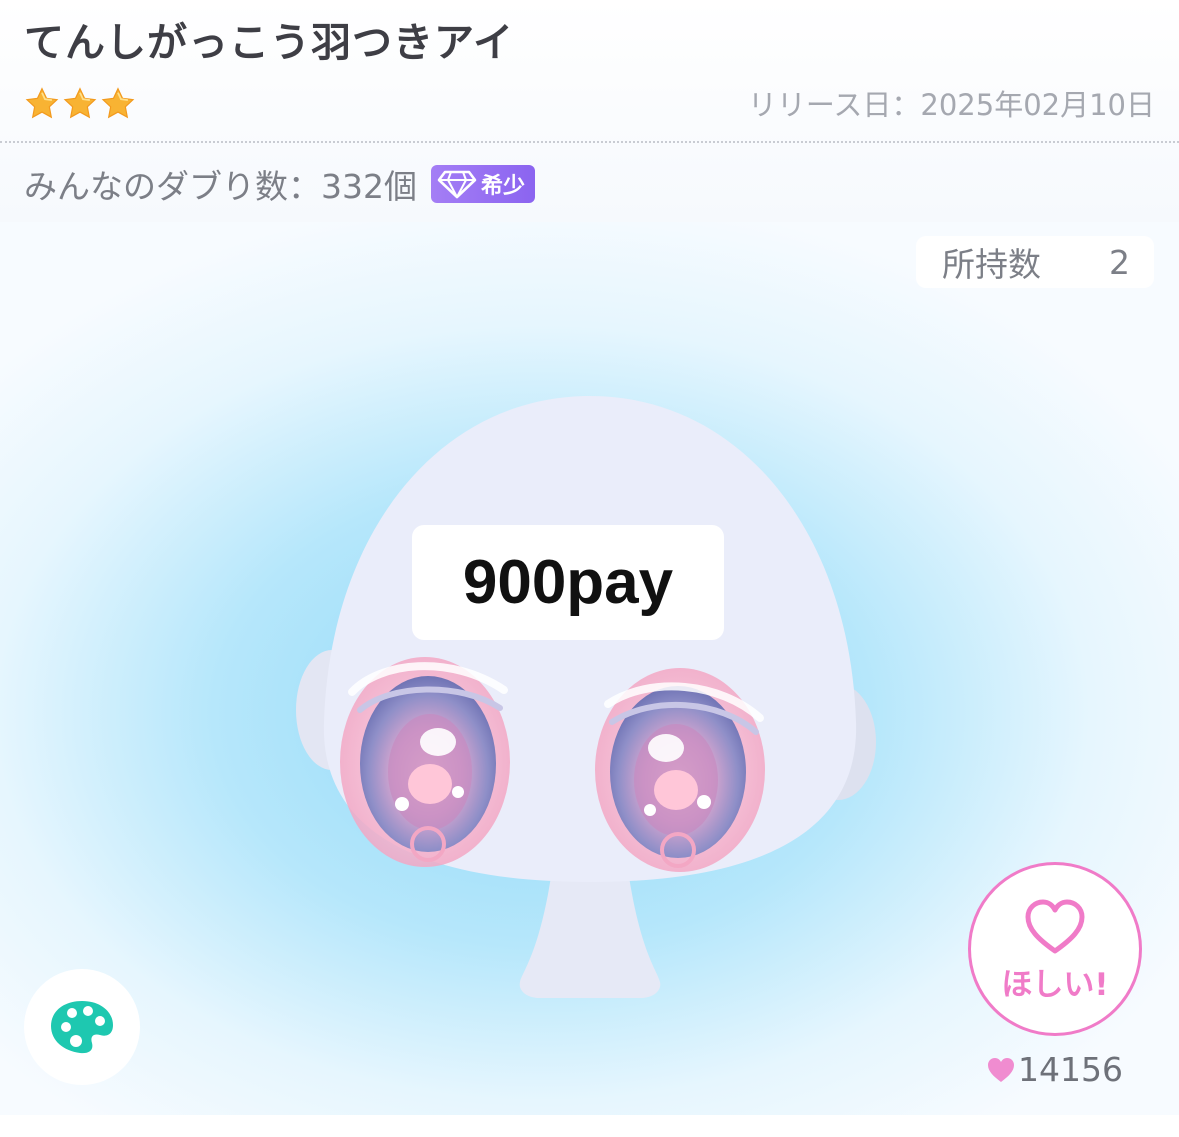  What do you see at coordinates (589, 1126) in the screenshot?
I see `bottom-strip` at bounding box center [589, 1126].